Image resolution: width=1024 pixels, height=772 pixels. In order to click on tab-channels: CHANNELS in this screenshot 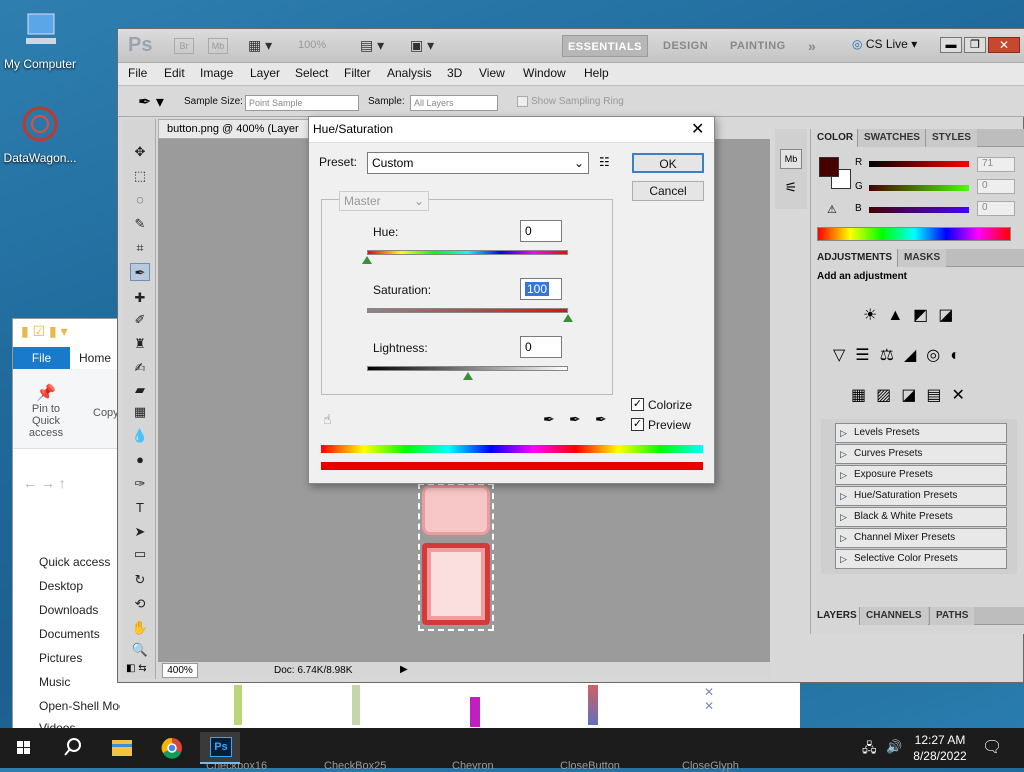, I will do `click(893, 616)`.